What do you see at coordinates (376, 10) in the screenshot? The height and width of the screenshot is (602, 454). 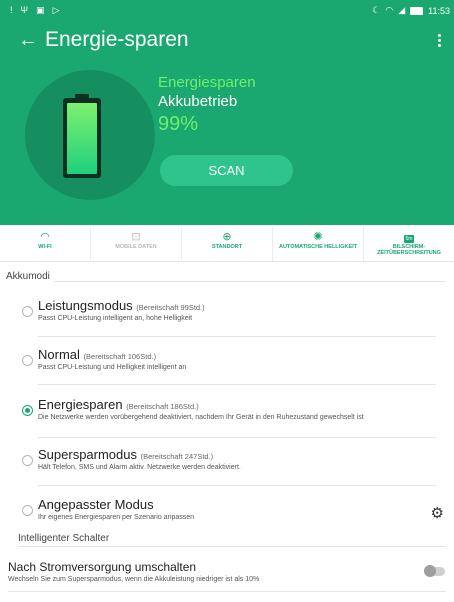 I see `moon-icon: ☾` at bounding box center [376, 10].